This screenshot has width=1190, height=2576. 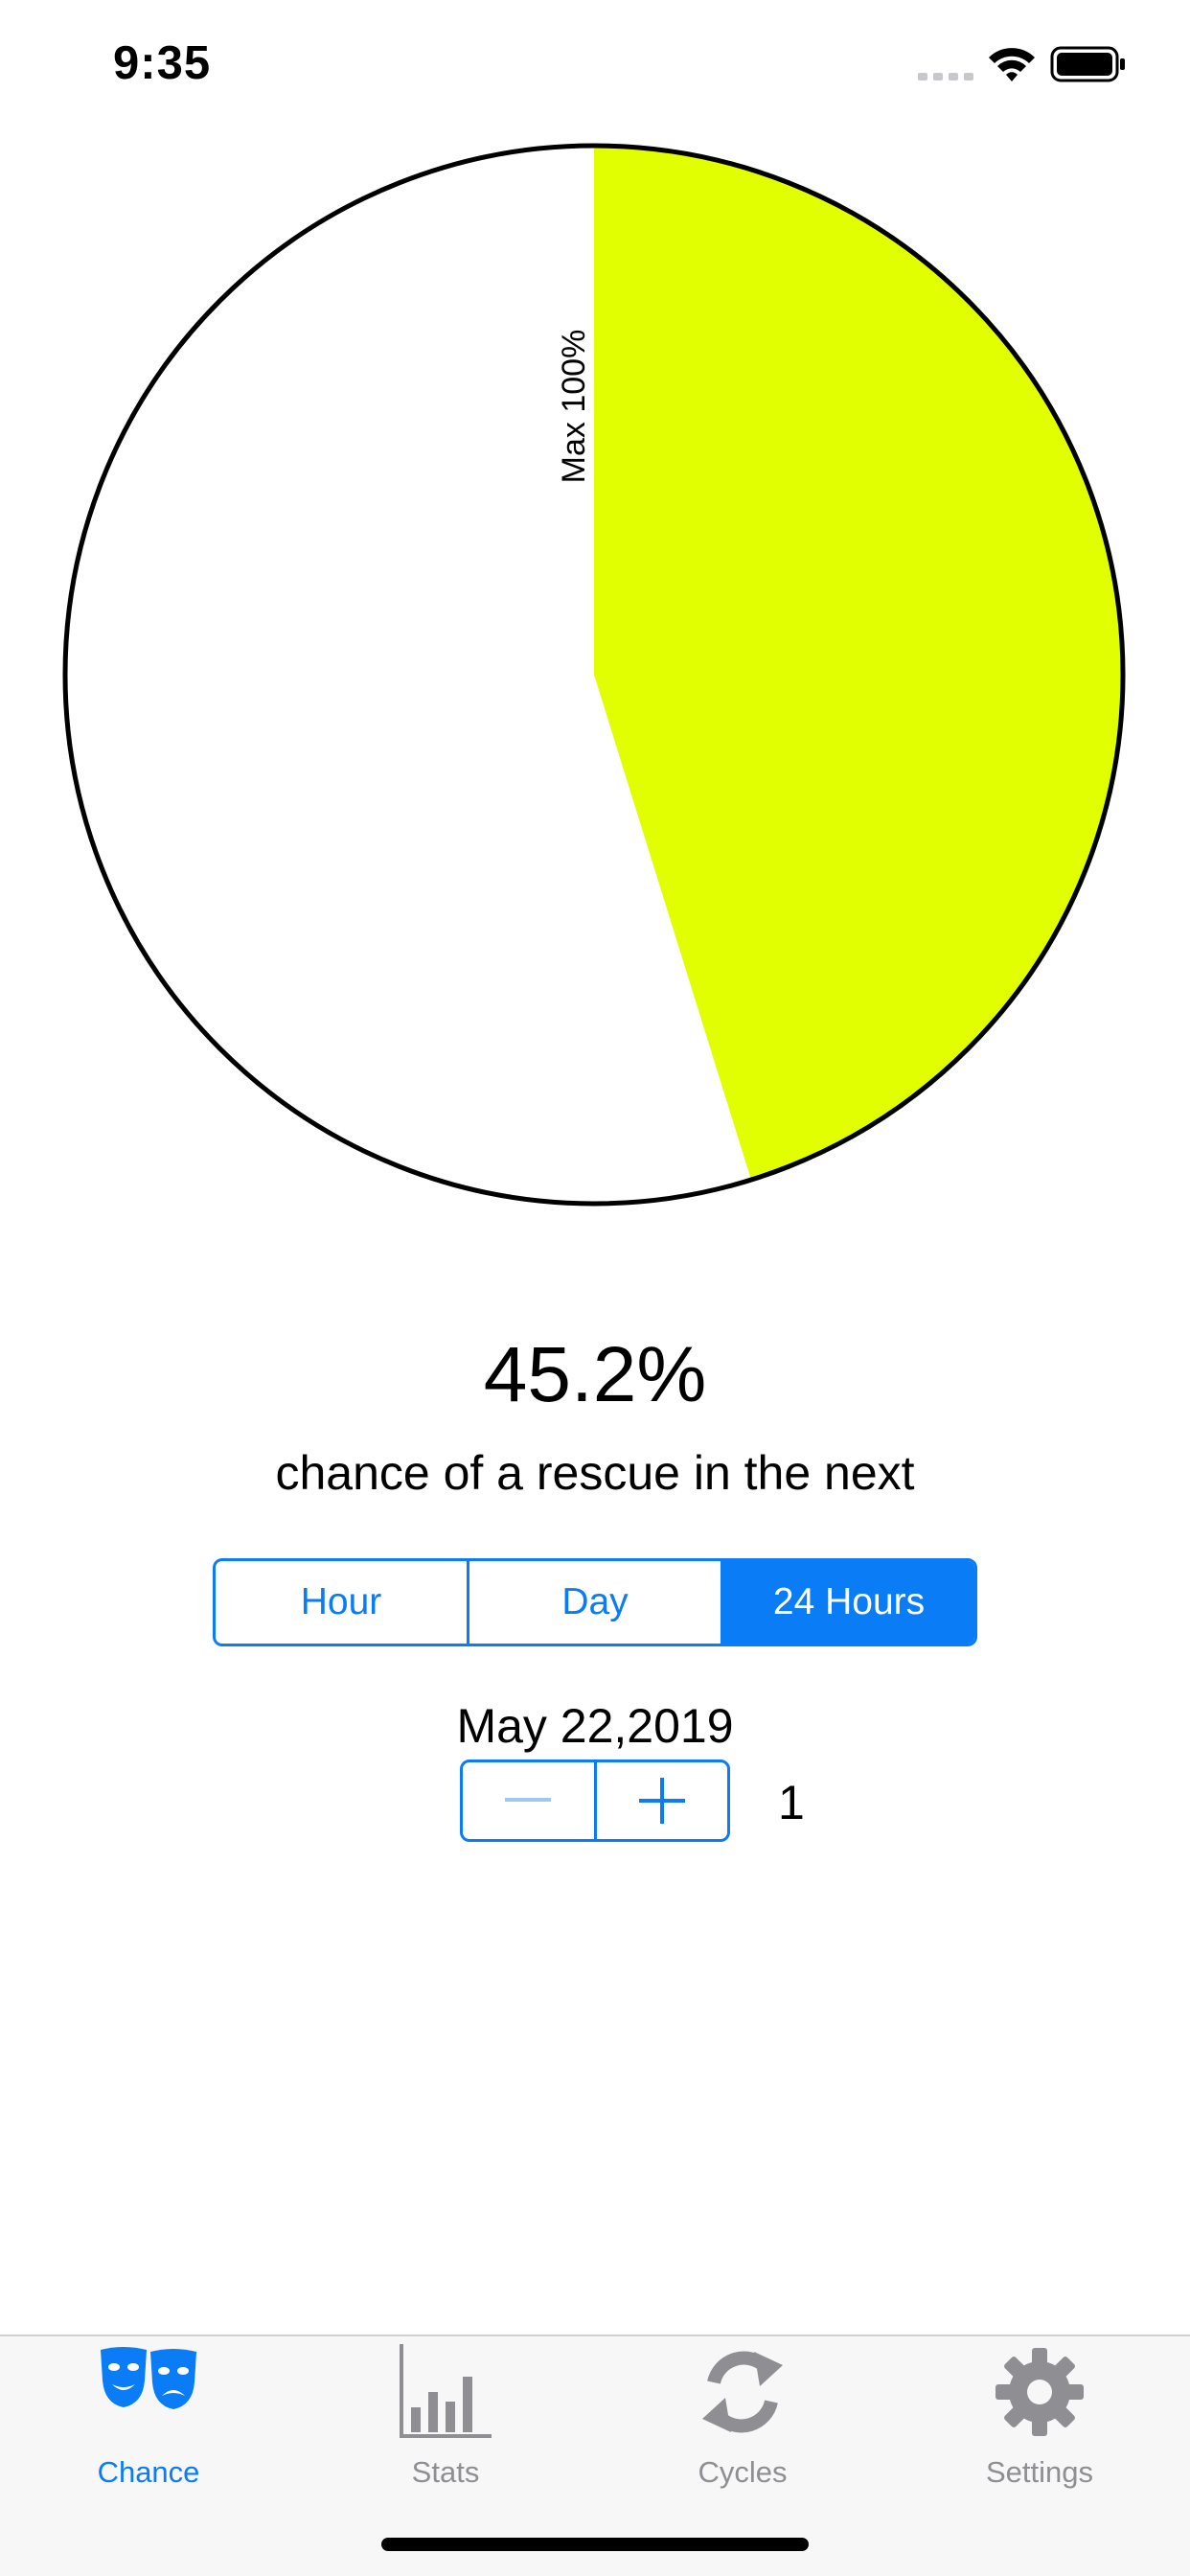 What do you see at coordinates (595, 2544) in the screenshot?
I see `home-indicator` at bounding box center [595, 2544].